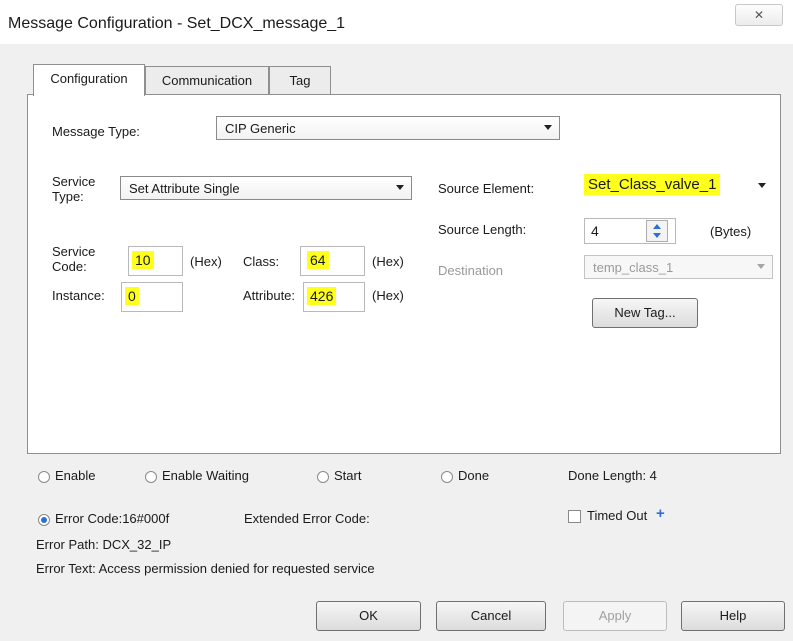  I want to click on cancel-button: Cancel, so click(491, 616).